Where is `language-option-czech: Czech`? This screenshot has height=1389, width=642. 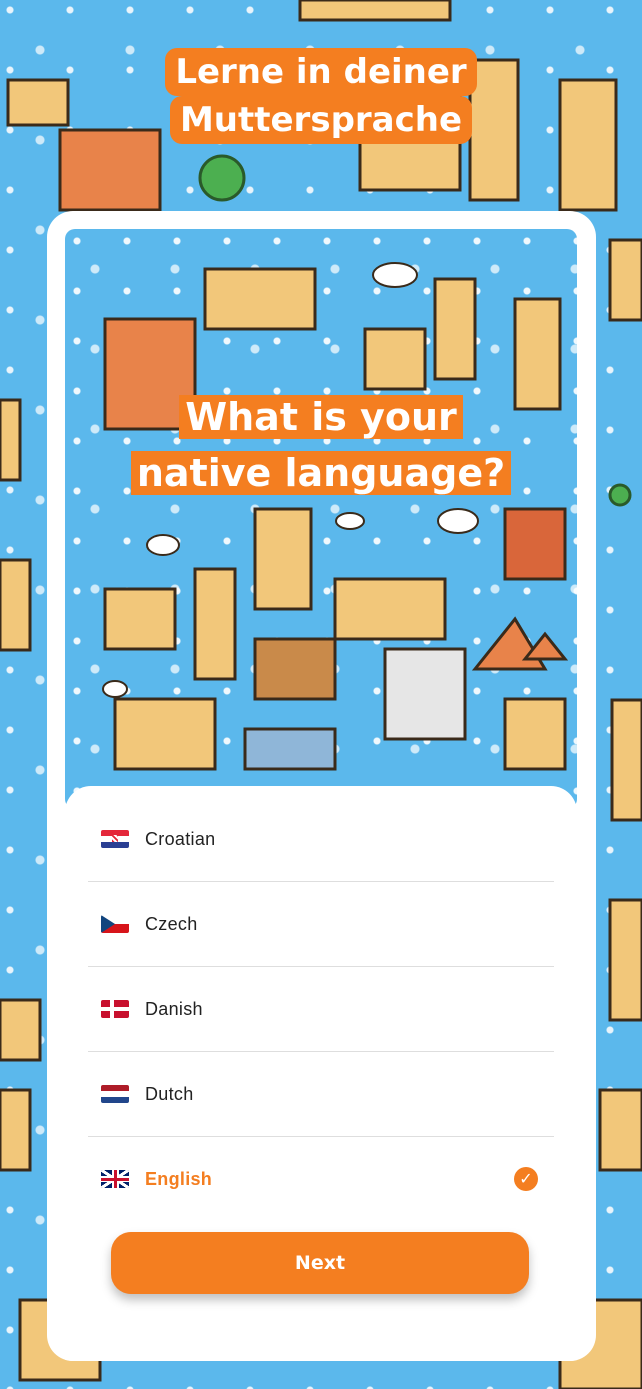 language-option-czech: Czech is located at coordinates (321, 924).